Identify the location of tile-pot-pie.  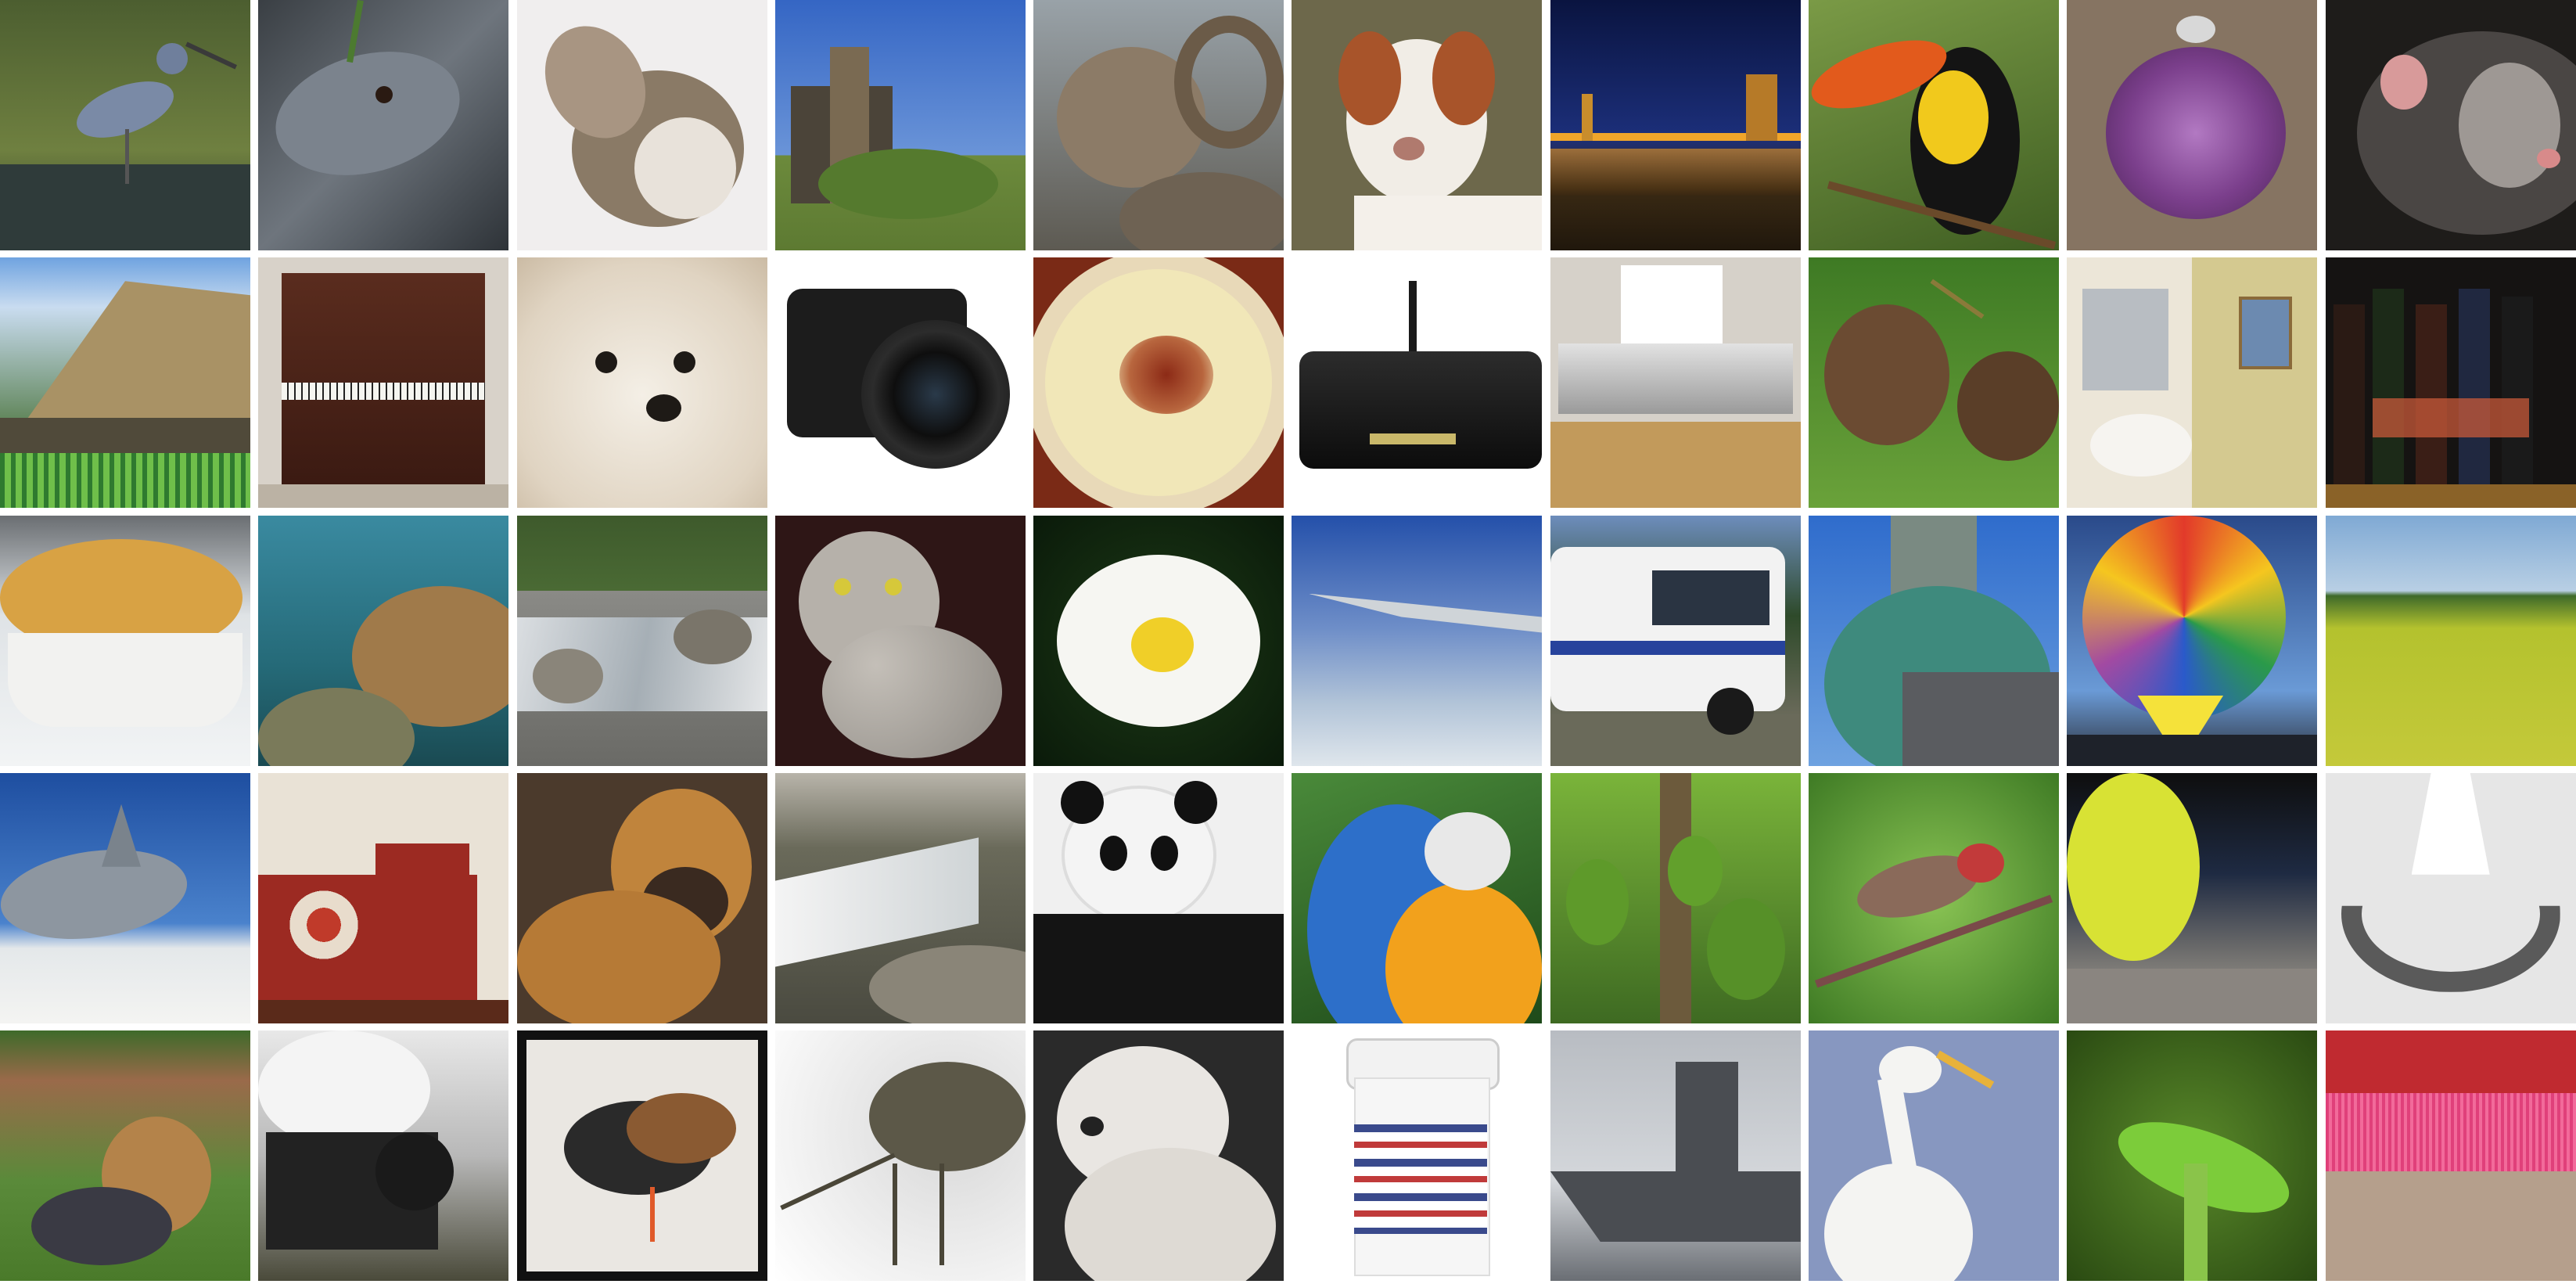
(125, 640).